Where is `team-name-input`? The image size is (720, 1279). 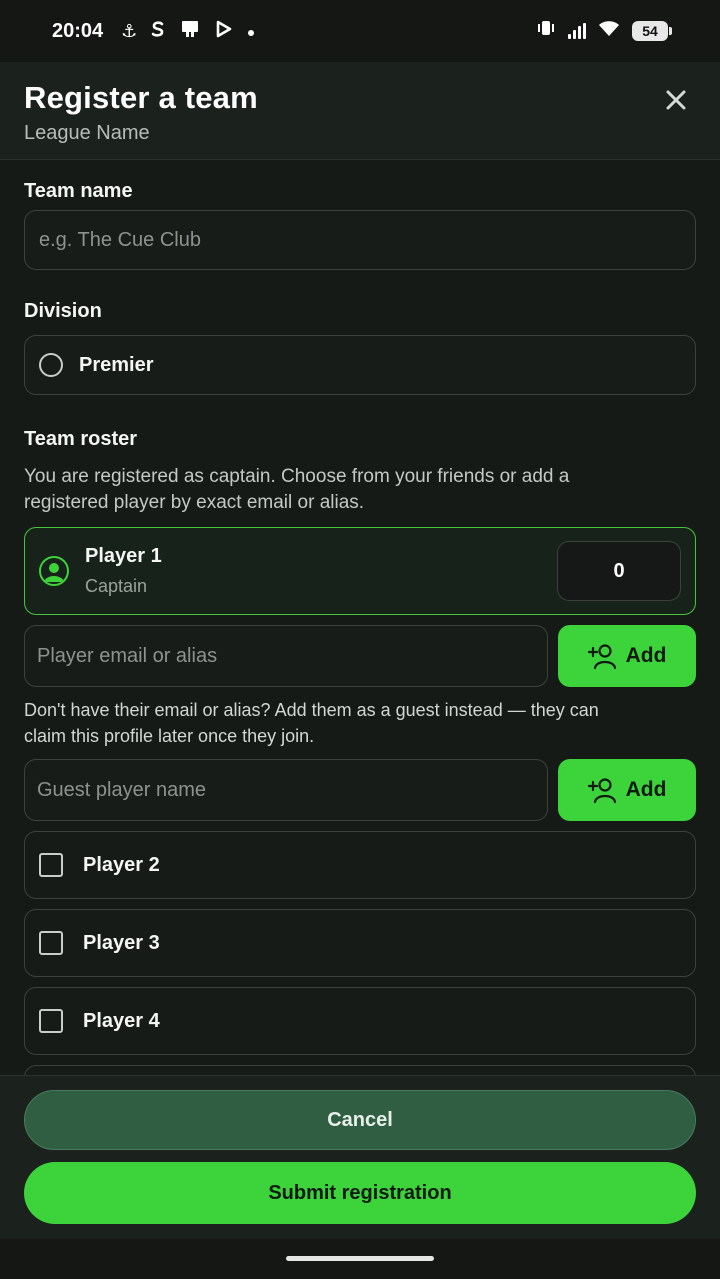 team-name-input is located at coordinates (360, 240).